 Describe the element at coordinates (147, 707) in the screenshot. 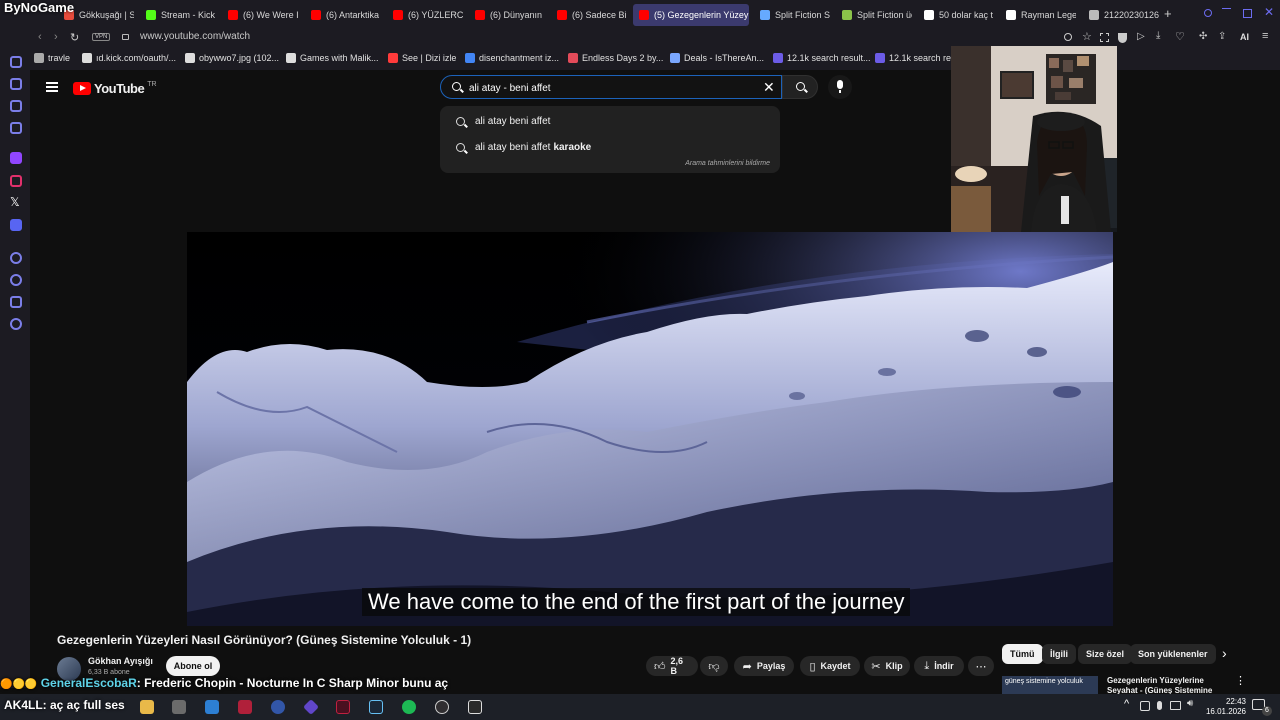

I see `file-explorer-icon` at that location.